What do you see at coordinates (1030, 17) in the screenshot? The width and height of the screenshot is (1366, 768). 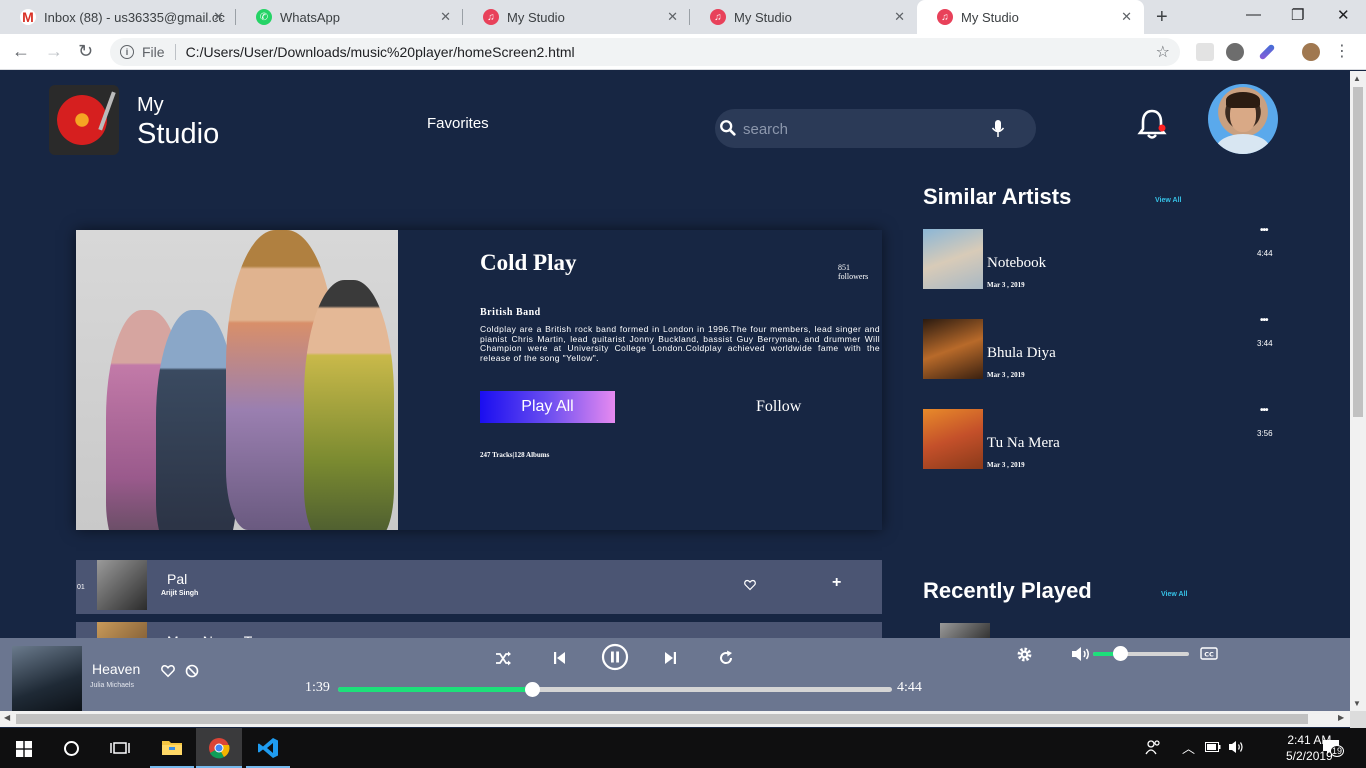 I see `tab-my-studio-active: ♫ My Studio ✕` at bounding box center [1030, 17].